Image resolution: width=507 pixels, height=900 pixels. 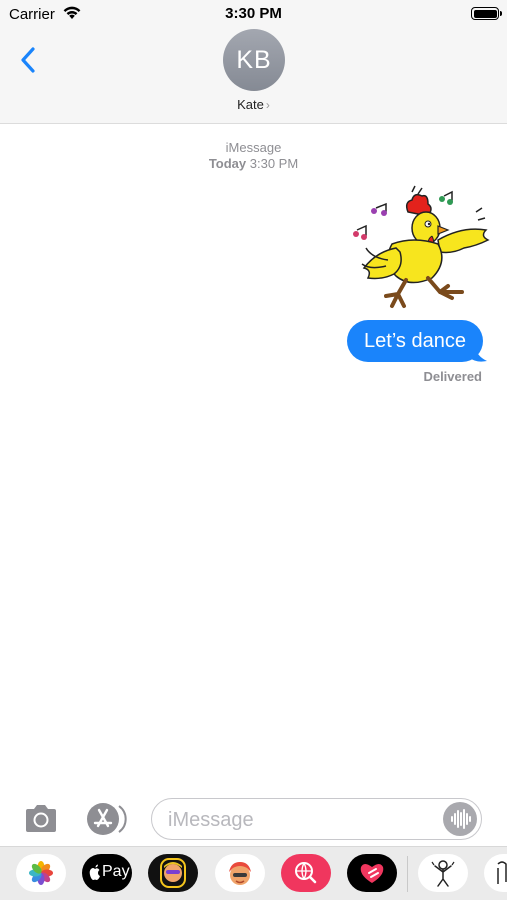 I want to click on search-images-app-button, so click(x=306, y=873).